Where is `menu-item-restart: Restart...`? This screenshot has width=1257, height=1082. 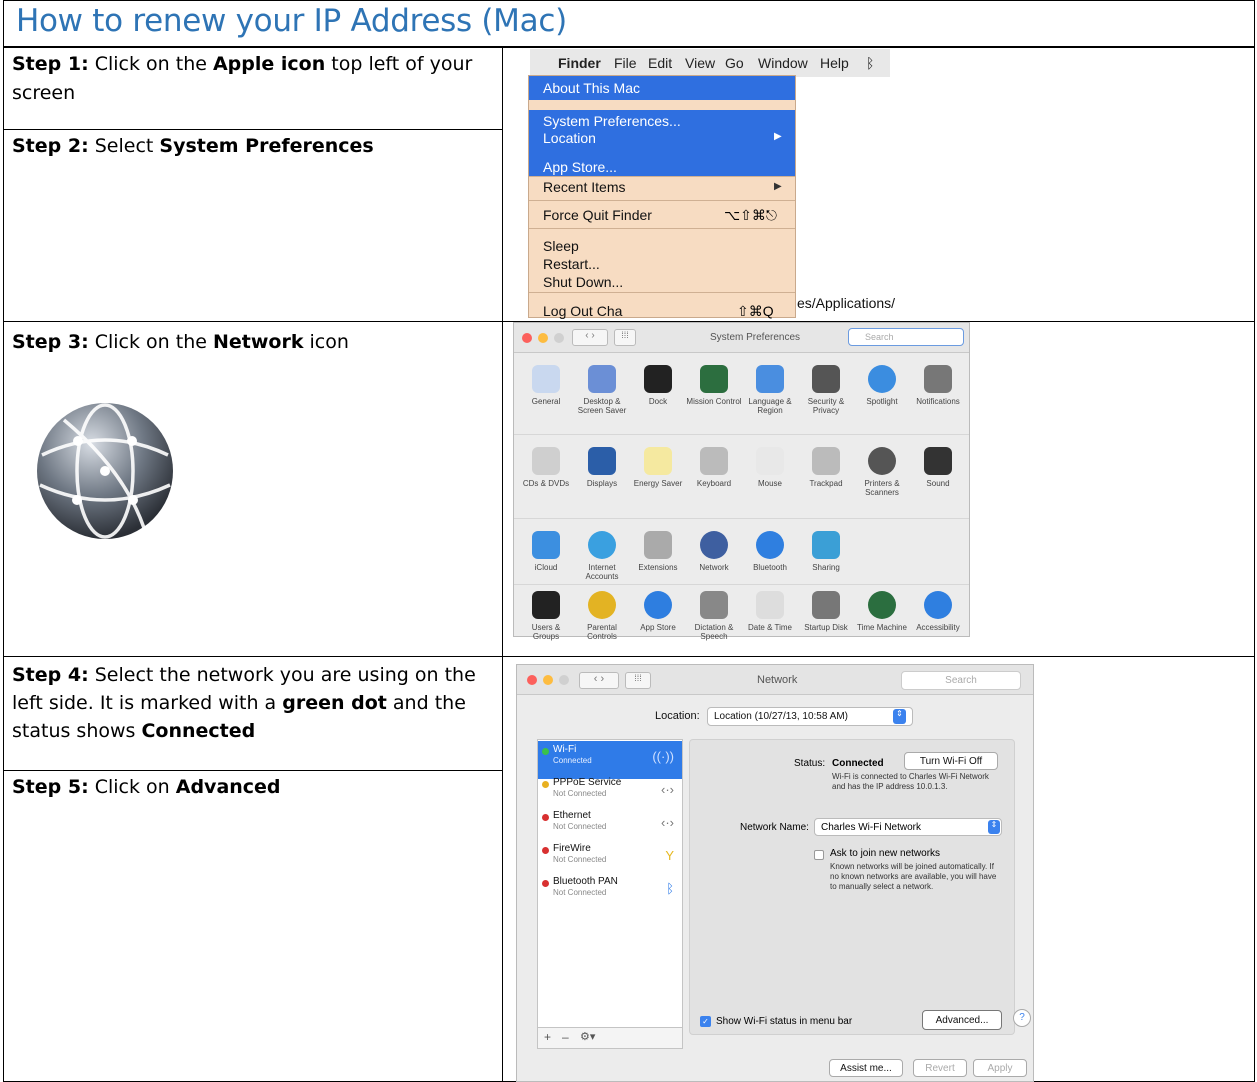 menu-item-restart: Restart... is located at coordinates (571, 264).